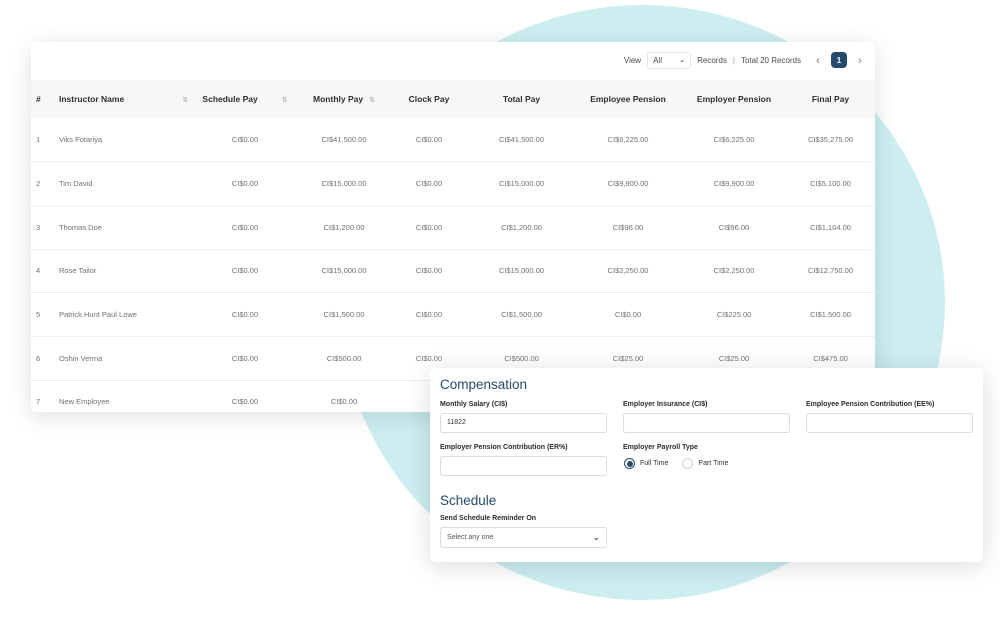 This screenshot has width=1000, height=625. What do you see at coordinates (523, 537) in the screenshot?
I see `schedule-reminder-select: Select any one ⌄` at bounding box center [523, 537].